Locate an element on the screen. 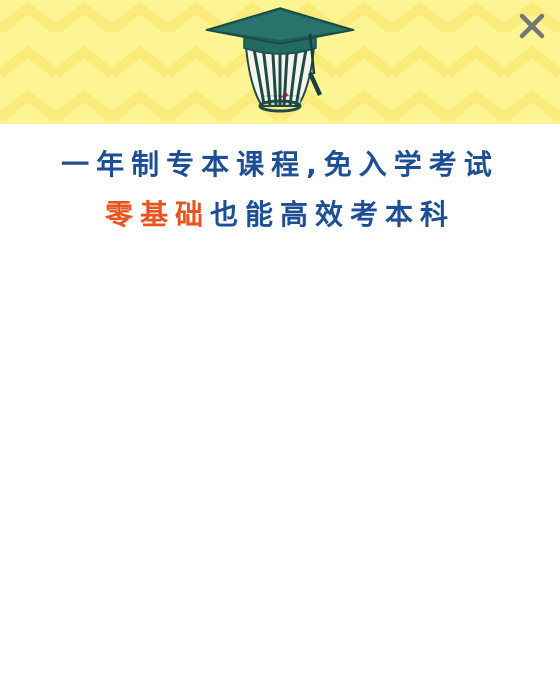  close-button is located at coordinates (532, 26).